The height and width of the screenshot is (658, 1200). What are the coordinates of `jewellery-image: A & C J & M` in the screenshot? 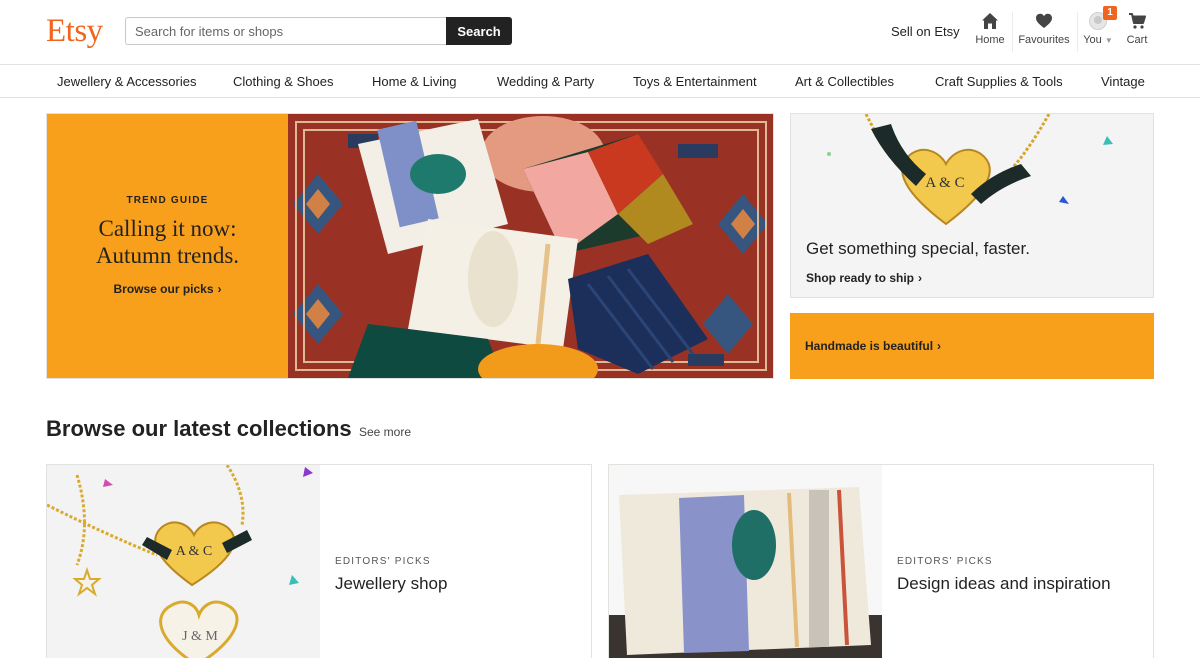 It's located at (183, 561).